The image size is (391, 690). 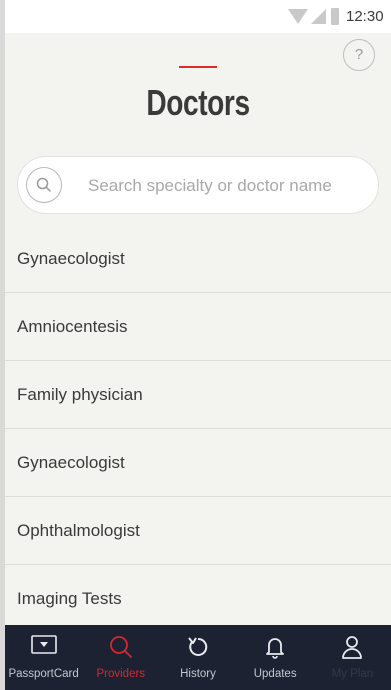 I want to click on list-item: Ophthalmologist, so click(x=198, y=531).